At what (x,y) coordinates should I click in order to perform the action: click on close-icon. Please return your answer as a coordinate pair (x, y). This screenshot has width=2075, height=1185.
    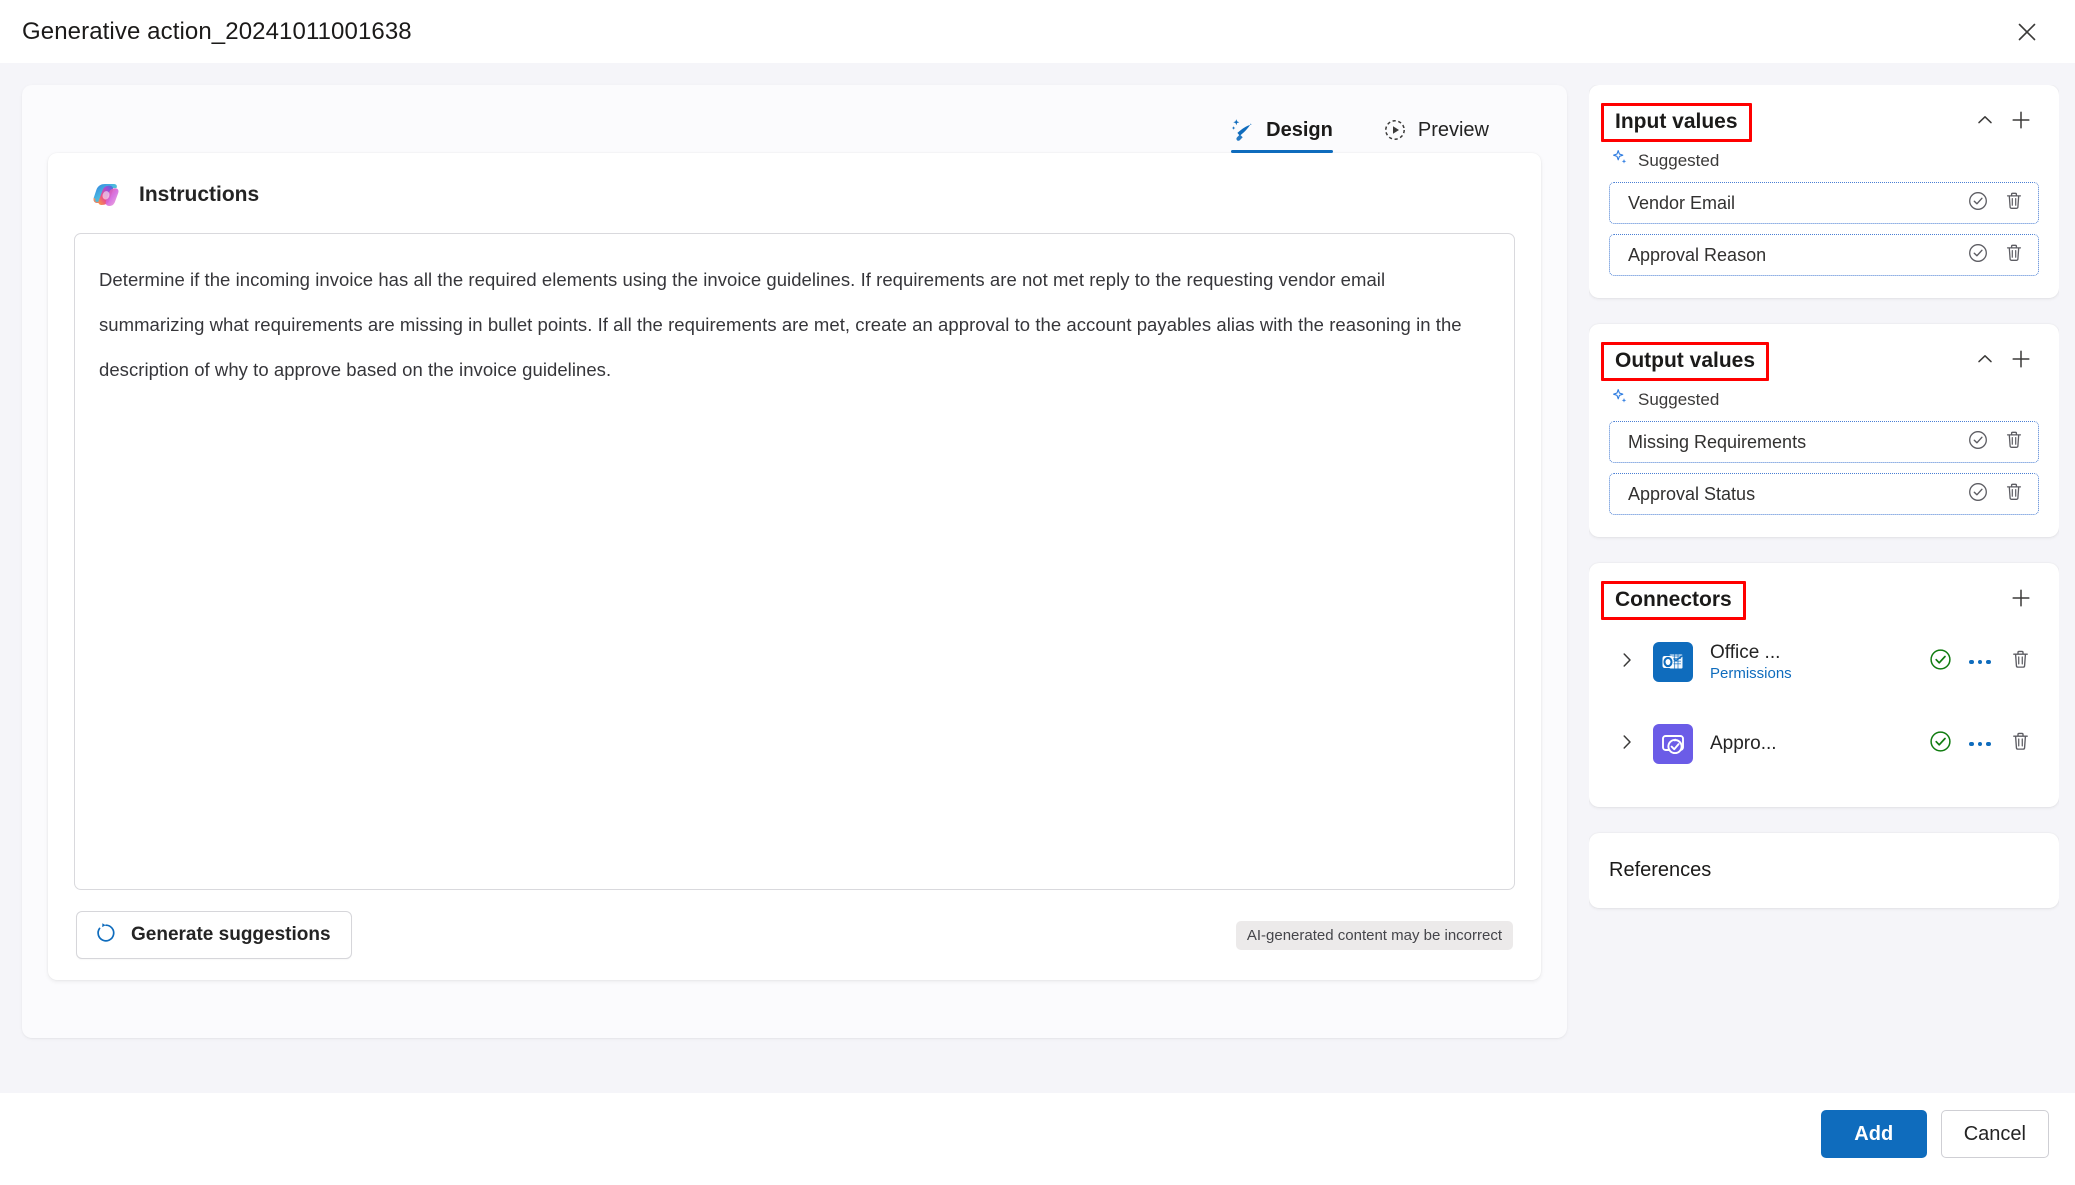
    Looking at the image, I should click on (2027, 32).